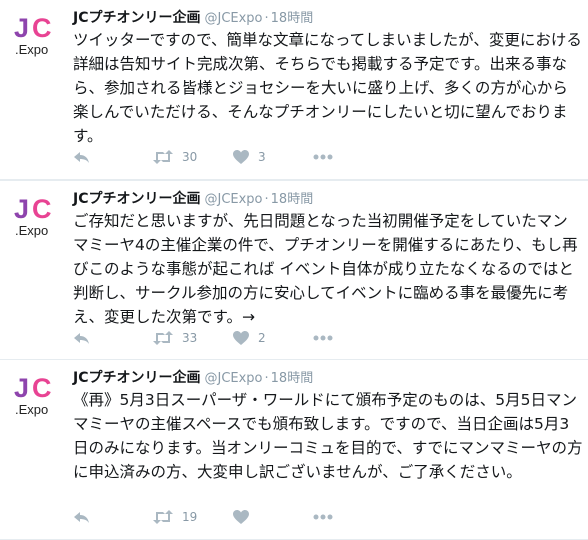 This screenshot has height=540, width=588. I want to click on like-button: 3, so click(249, 157).